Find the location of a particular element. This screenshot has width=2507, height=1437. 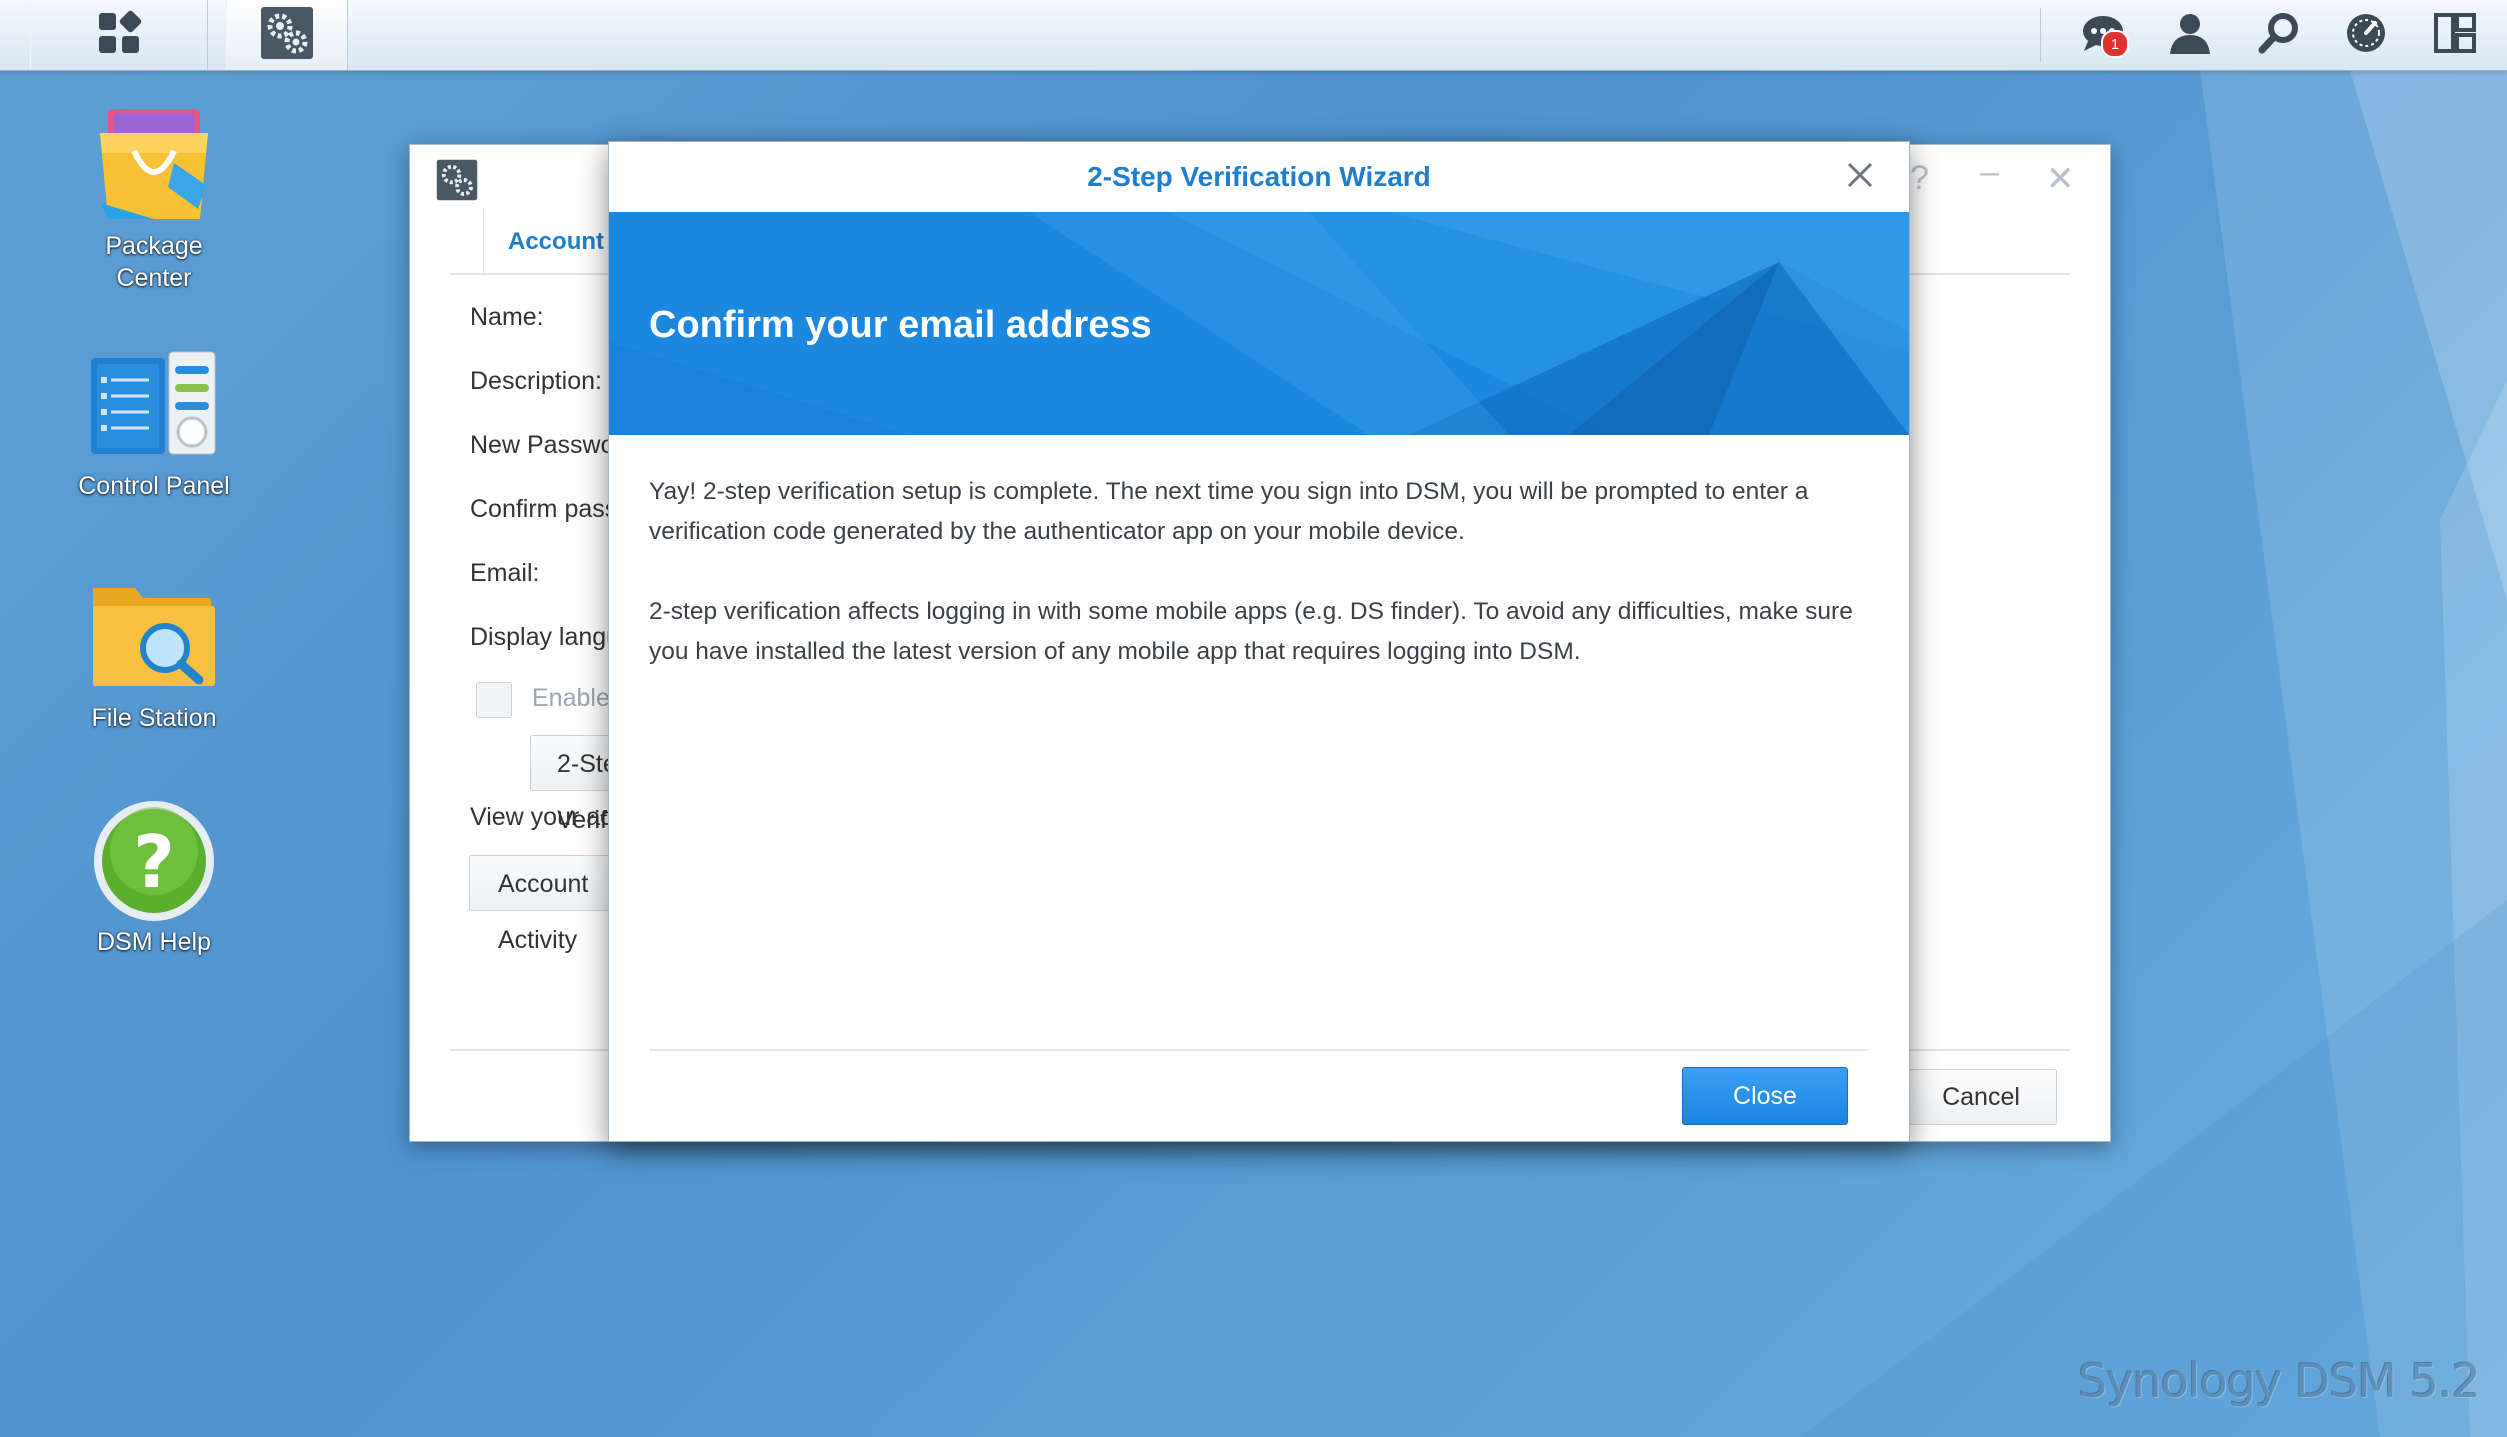

main-menu-icon is located at coordinates (119, 35).